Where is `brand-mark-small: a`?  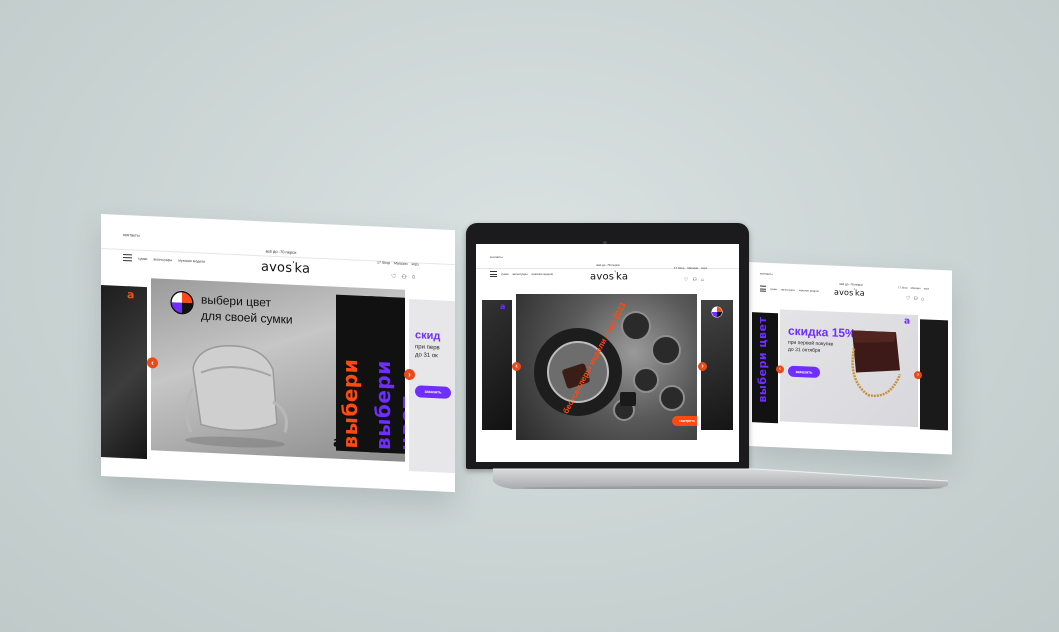
brand-mark-small: a is located at coordinates (338, 442).